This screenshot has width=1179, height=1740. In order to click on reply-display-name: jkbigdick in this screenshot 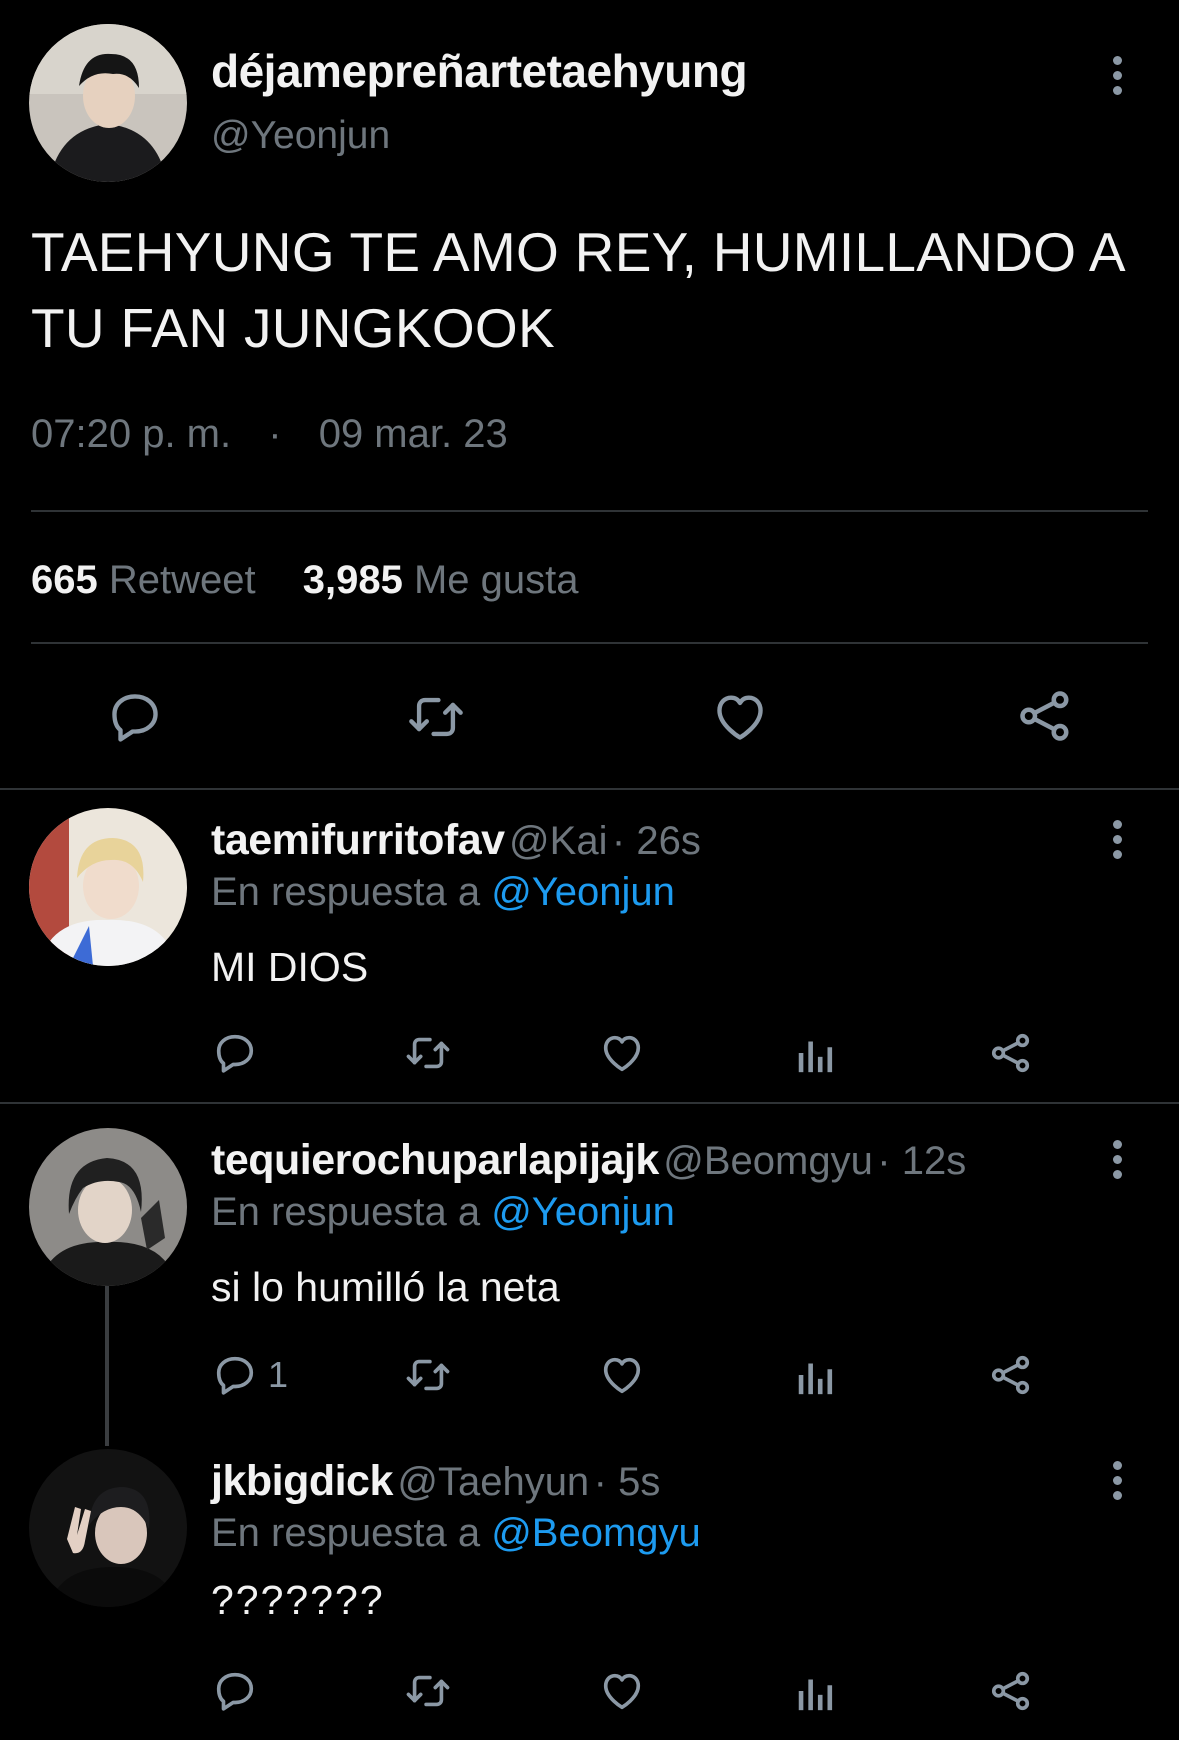, I will do `click(302, 1481)`.